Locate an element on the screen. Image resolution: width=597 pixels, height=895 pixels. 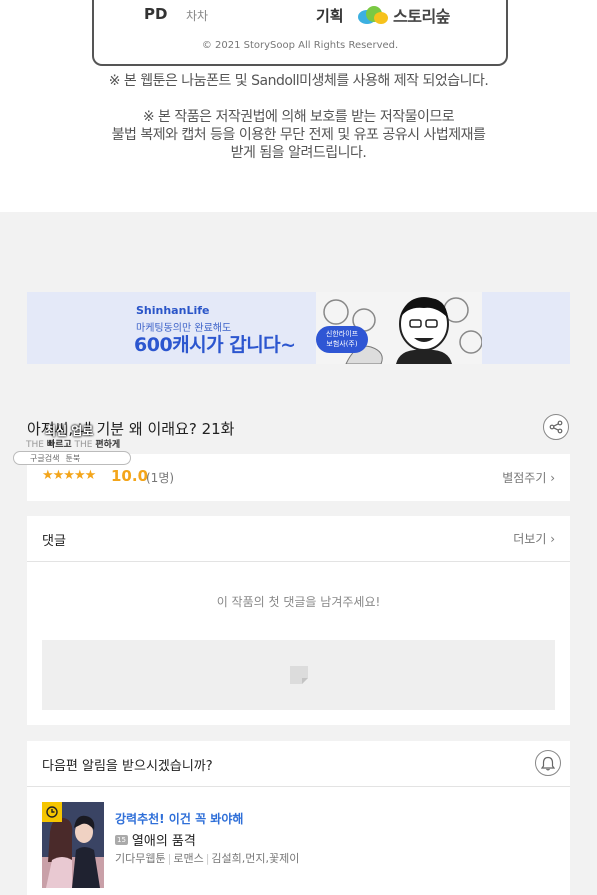
ad-headline: 600캐시가 갑니다~ is located at coordinates (215, 345).